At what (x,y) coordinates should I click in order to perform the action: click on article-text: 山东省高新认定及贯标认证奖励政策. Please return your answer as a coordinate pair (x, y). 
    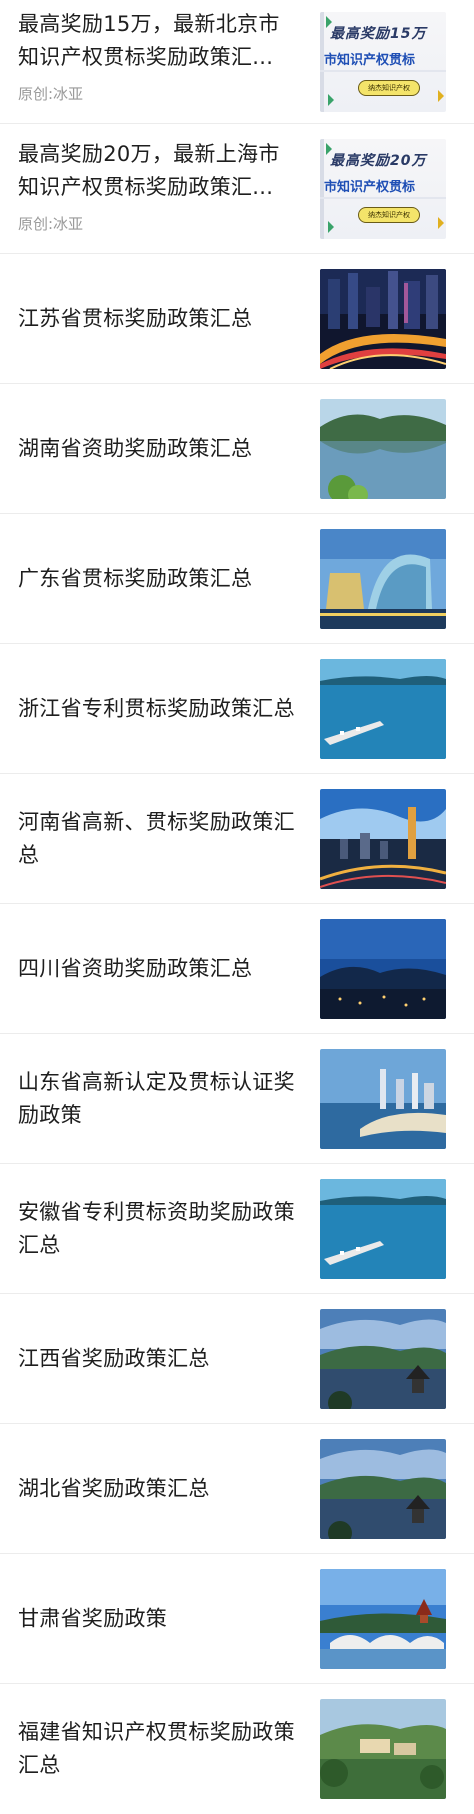
    Looking at the image, I should click on (159, 1099).